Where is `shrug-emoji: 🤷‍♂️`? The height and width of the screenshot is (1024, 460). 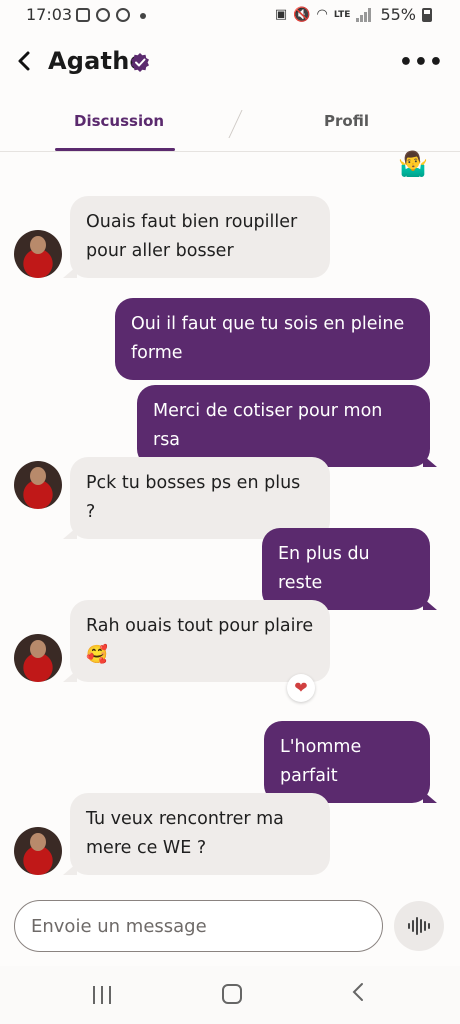
shrug-emoji: 🤷‍♂️ is located at coordinates (413, 164).